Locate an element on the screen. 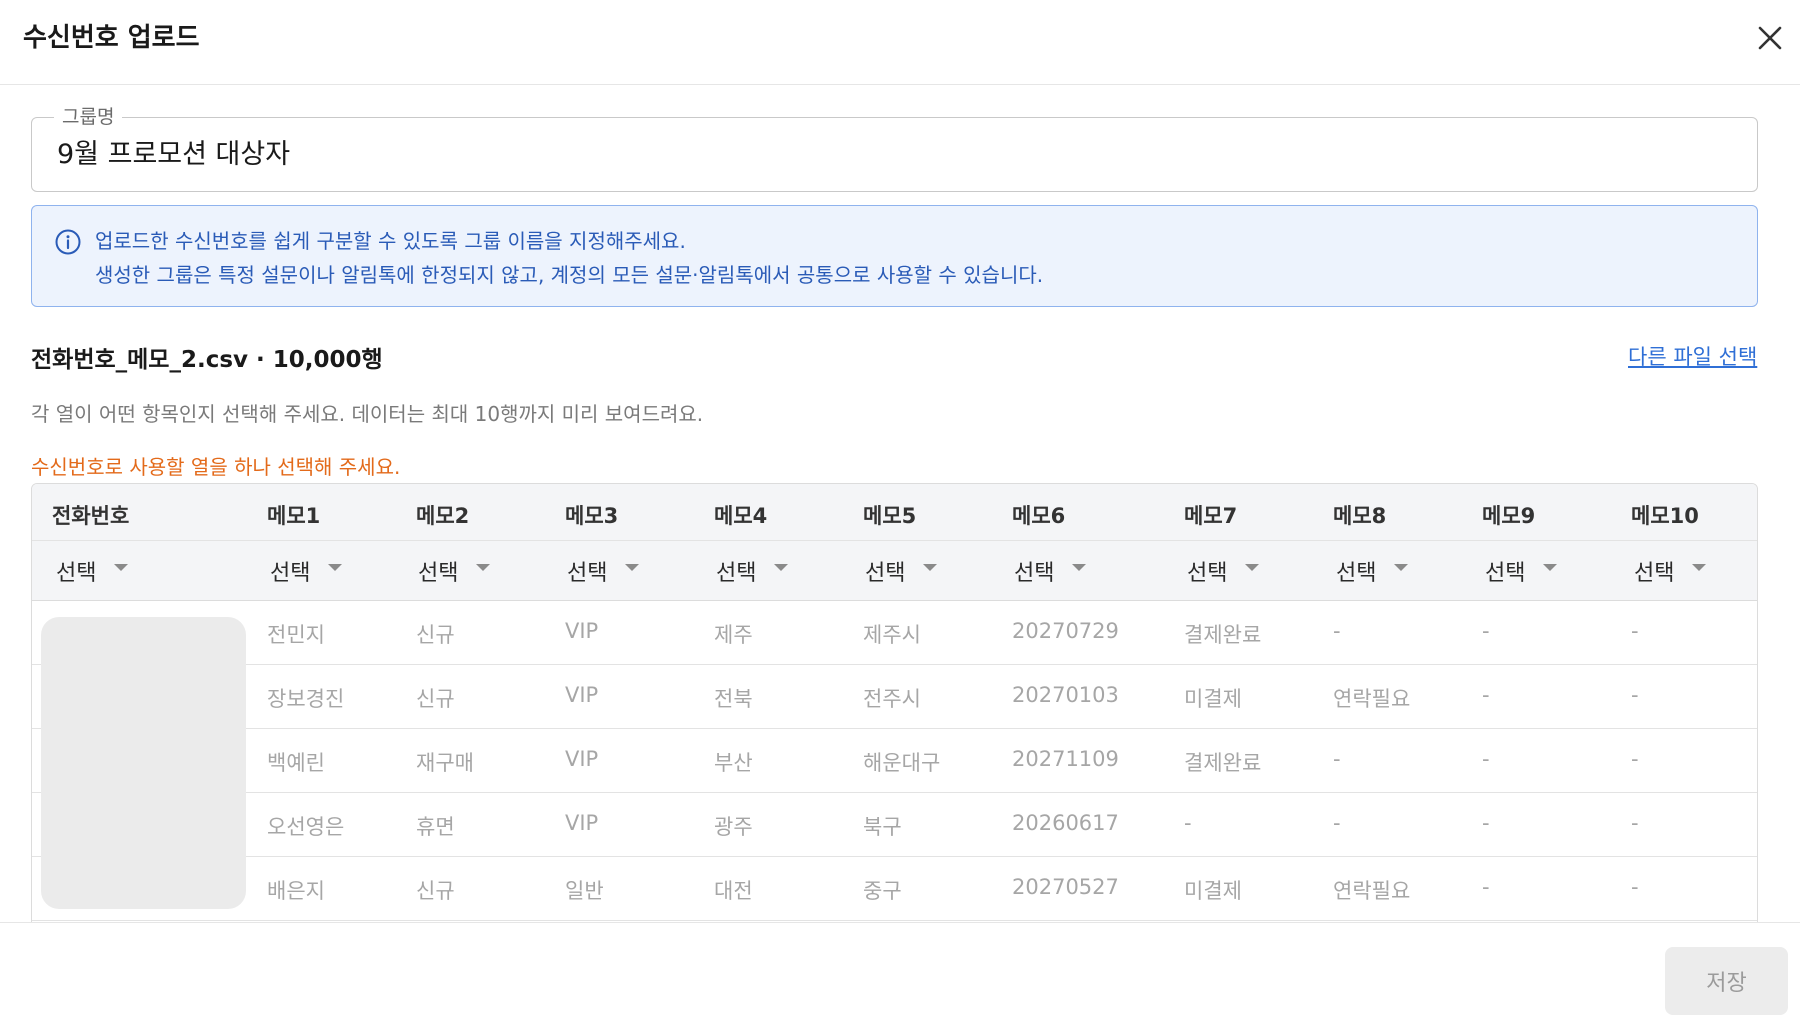  table-cell: 오선영은 is located at coordinates (306, 827).